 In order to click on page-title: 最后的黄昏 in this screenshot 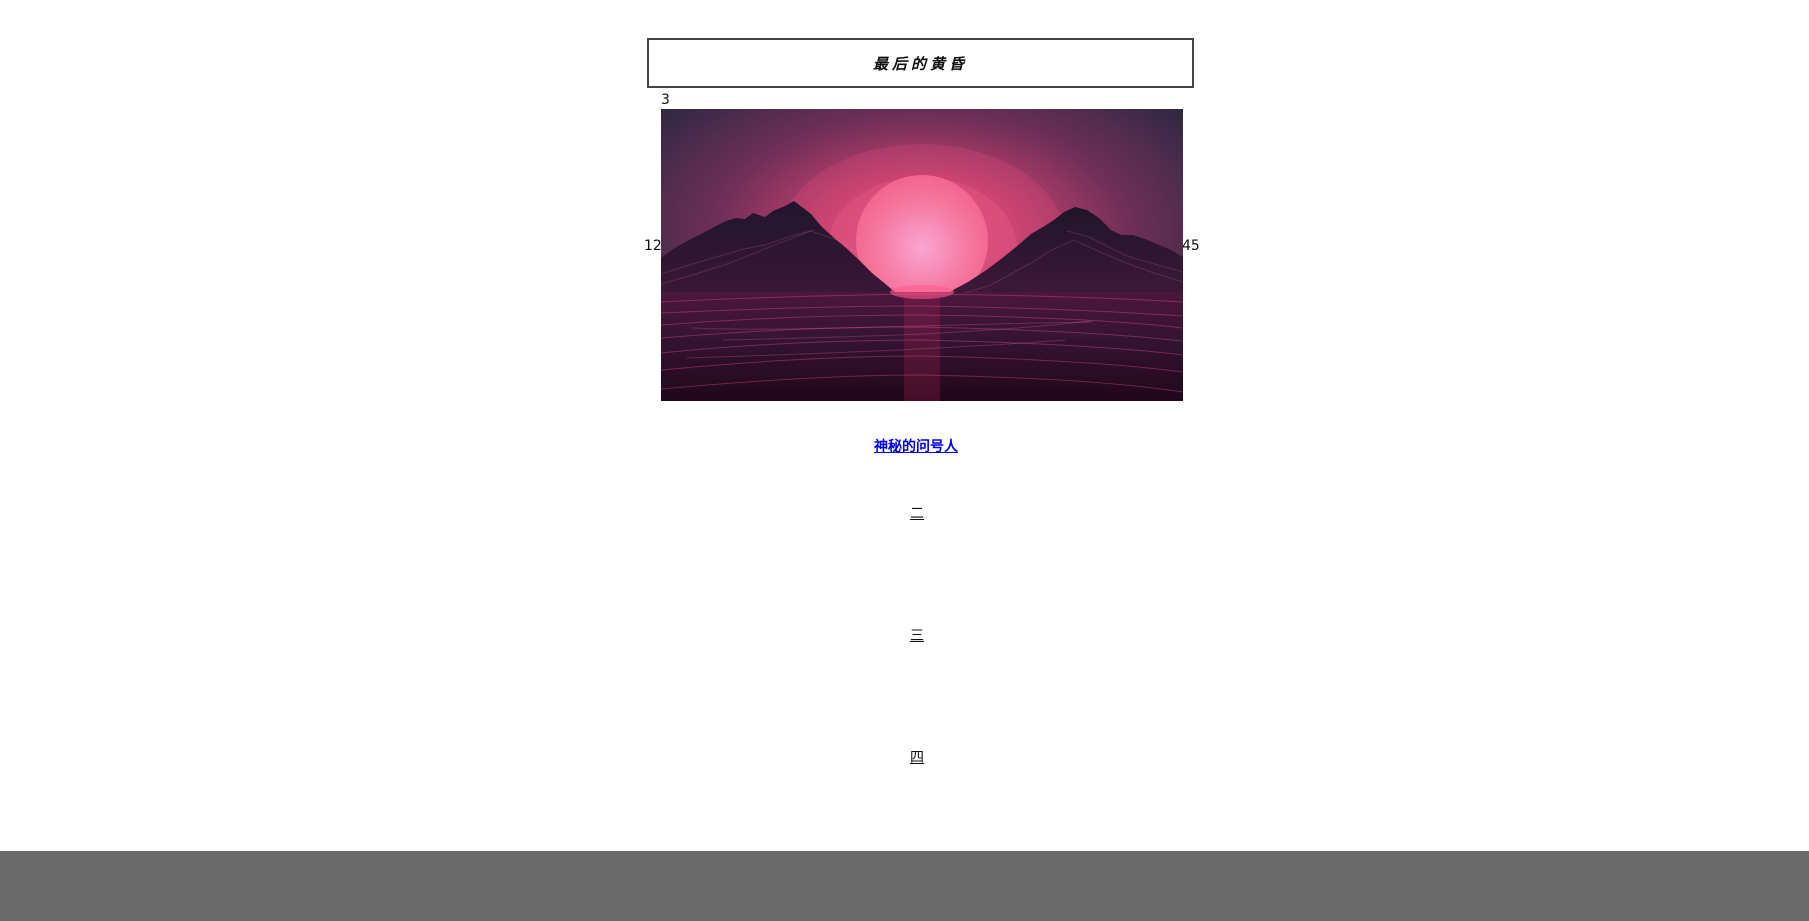, I will do `click(920, 63)`.